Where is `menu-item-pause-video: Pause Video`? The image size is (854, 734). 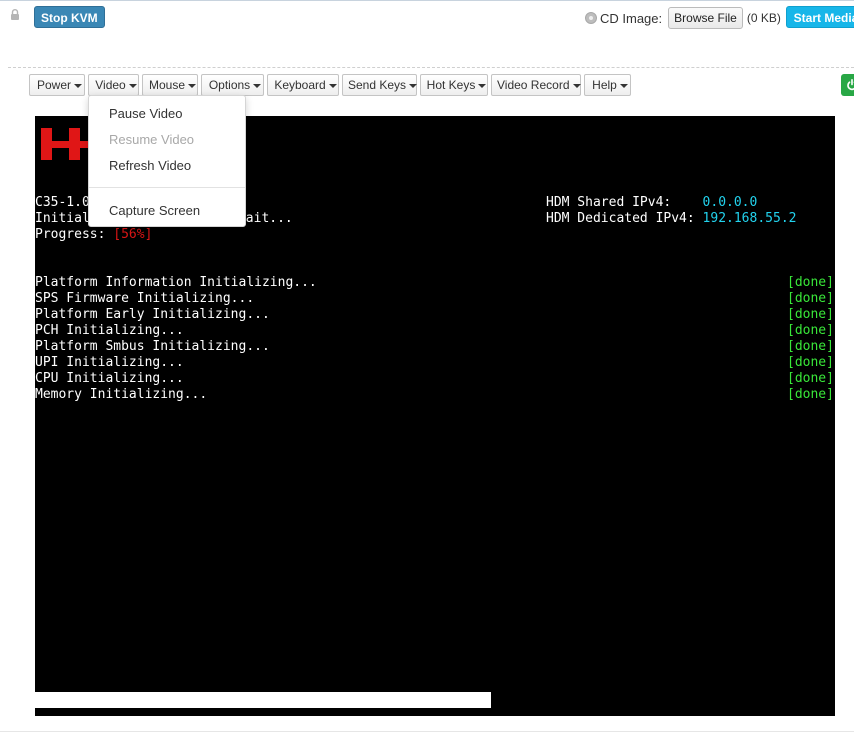 menu-item-pause-video: Pause Video is located at coordinates (146, 114).